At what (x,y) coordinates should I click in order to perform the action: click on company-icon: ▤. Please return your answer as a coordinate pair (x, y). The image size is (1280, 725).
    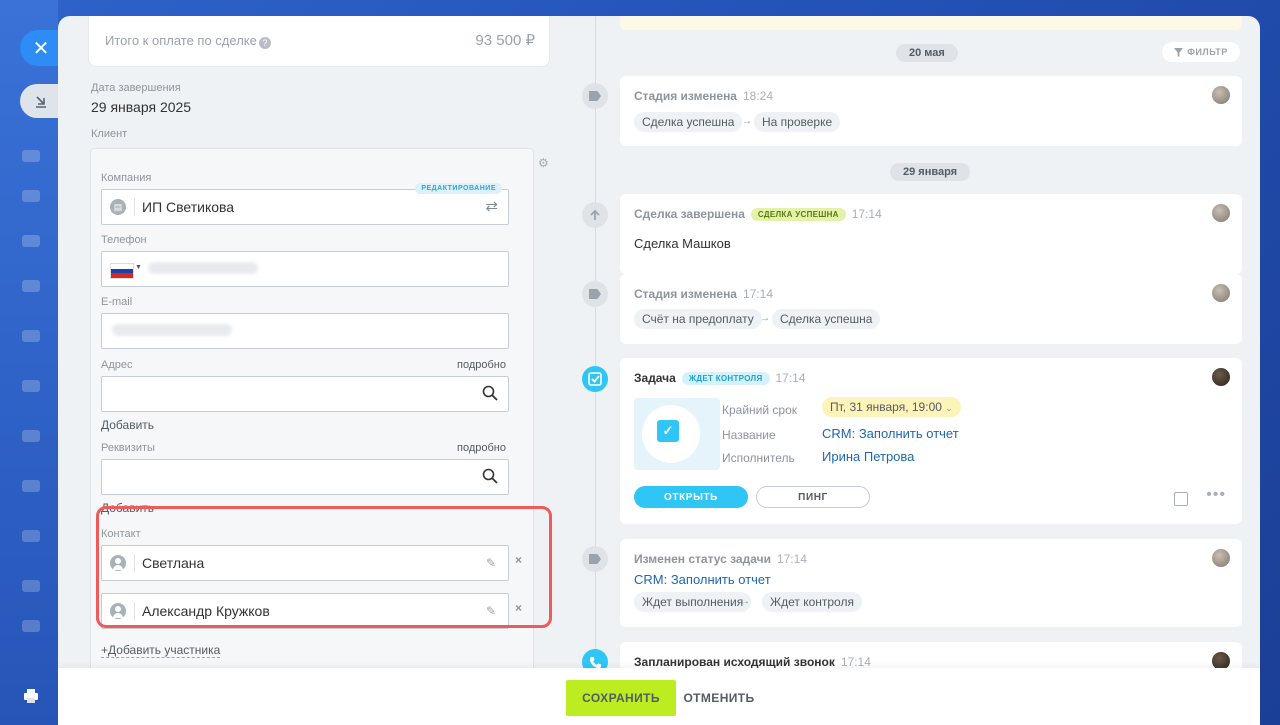
    Looking at the image, I should click on (118, 207).